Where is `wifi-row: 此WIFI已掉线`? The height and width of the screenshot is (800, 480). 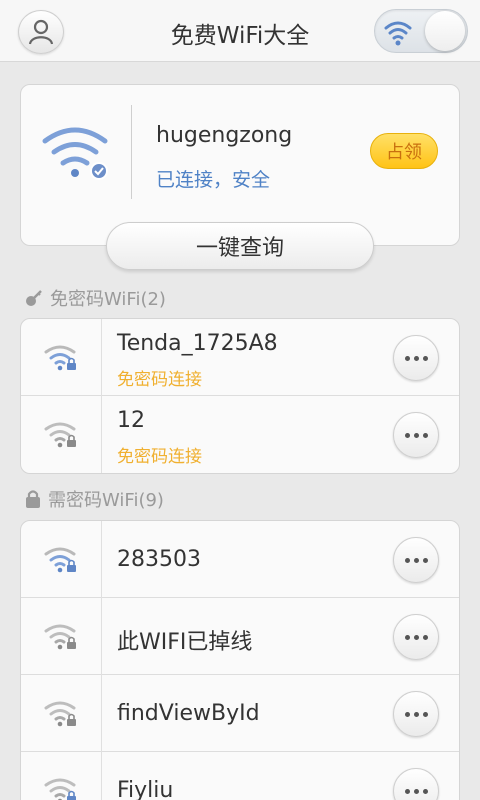 wifi-row: 此WIFI已掉线 is located at coordinates (240, 636).